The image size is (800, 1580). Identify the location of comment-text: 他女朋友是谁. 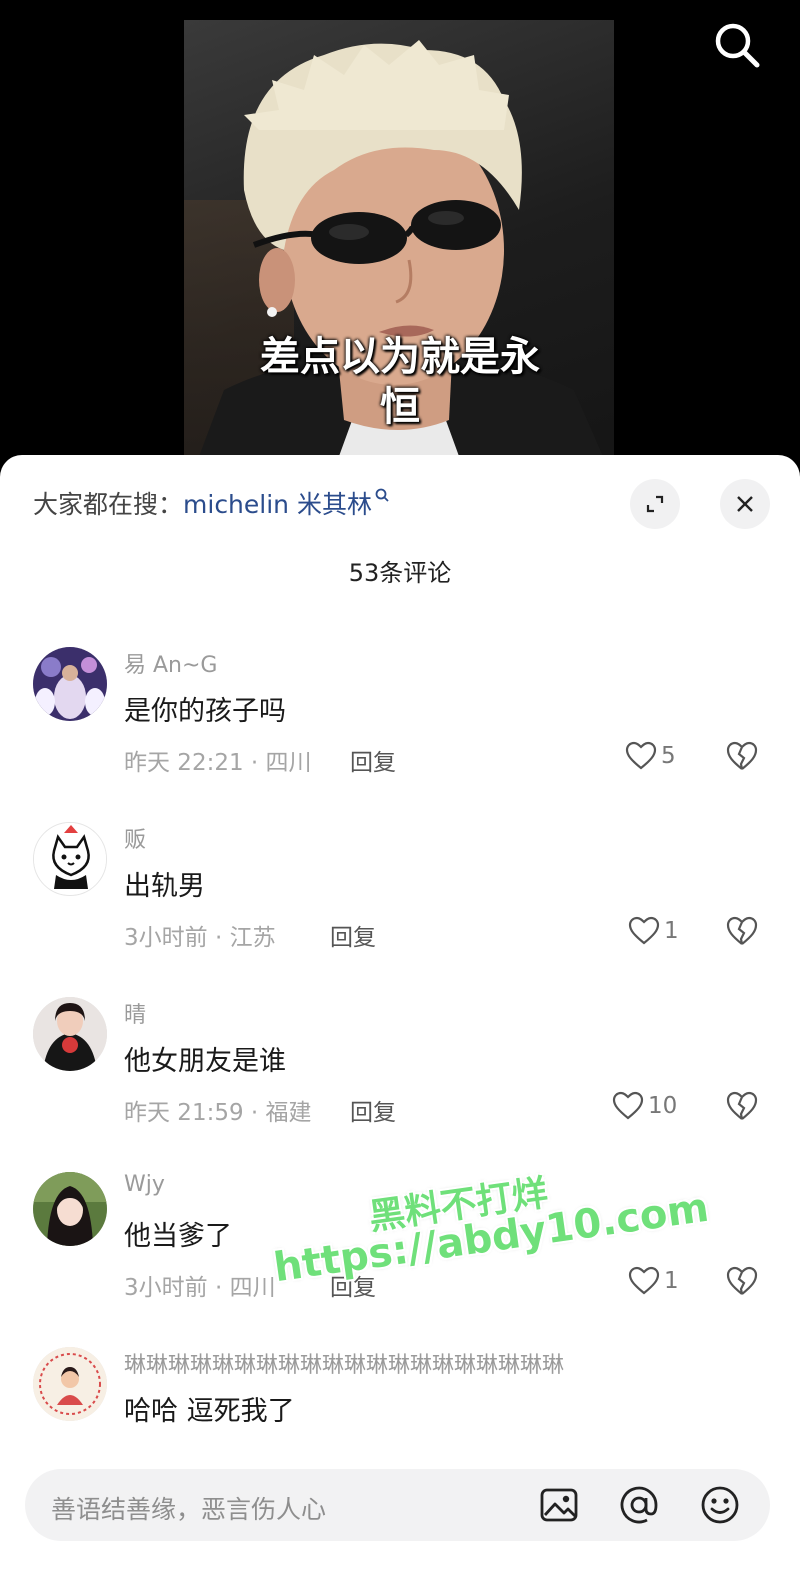
(205, 1061).